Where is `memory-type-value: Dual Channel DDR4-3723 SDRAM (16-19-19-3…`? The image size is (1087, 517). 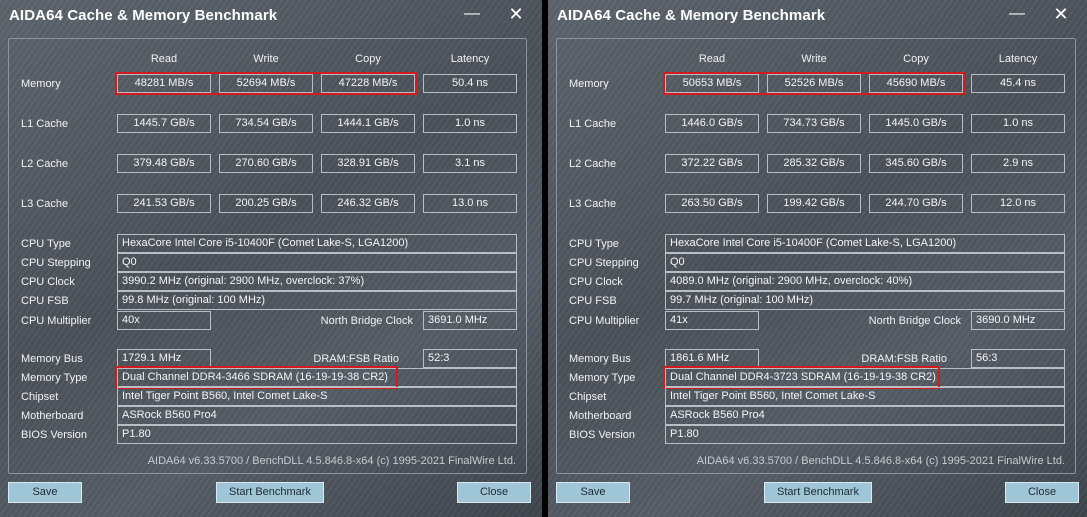 memory-type-value: Dual Channel DDR4-3723 SDRAM (16-19-19-3… is located at coordinates (865, 377).